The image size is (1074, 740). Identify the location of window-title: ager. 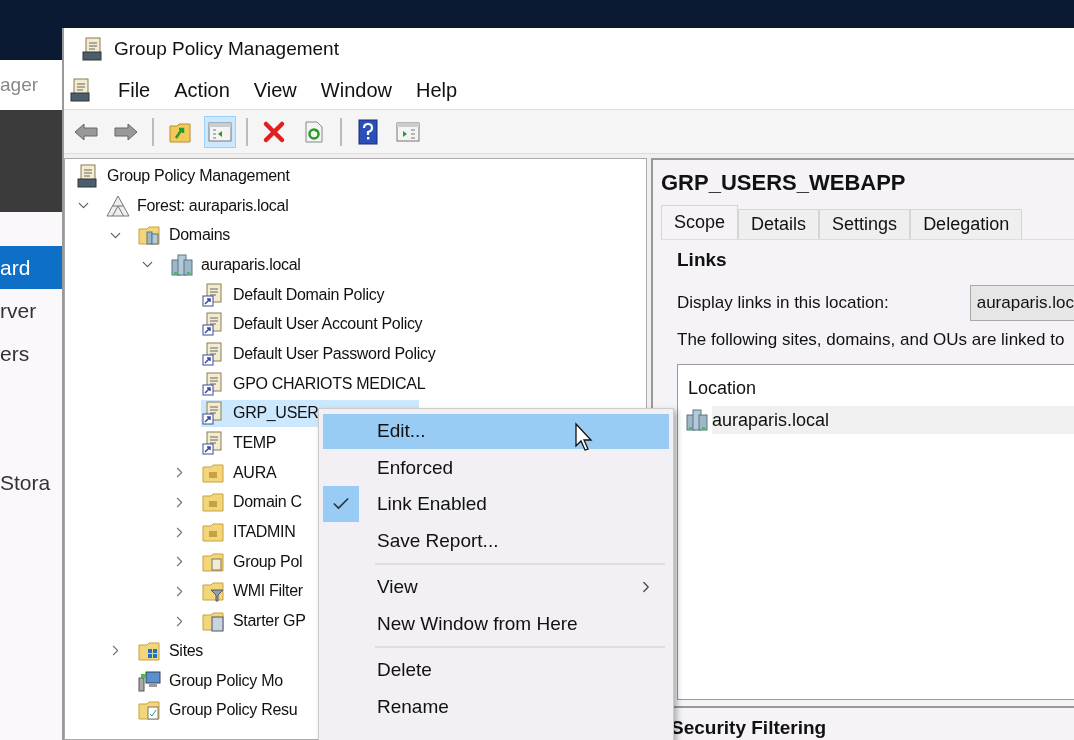
(19, 84).